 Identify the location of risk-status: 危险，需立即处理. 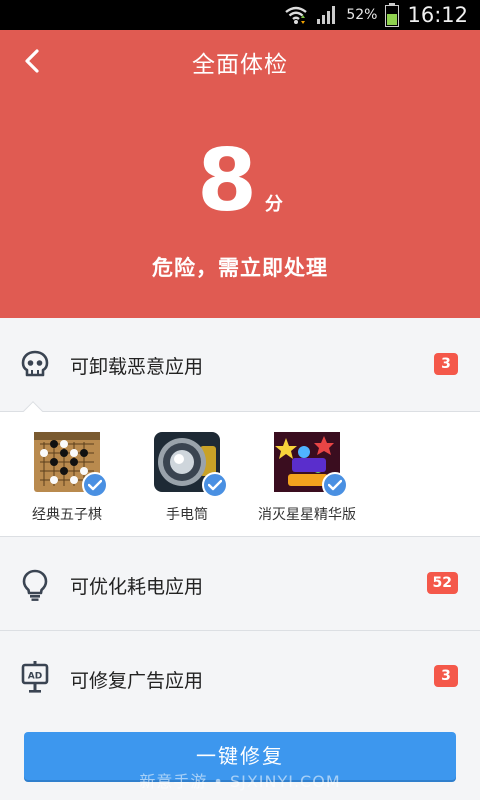
(240, 268).